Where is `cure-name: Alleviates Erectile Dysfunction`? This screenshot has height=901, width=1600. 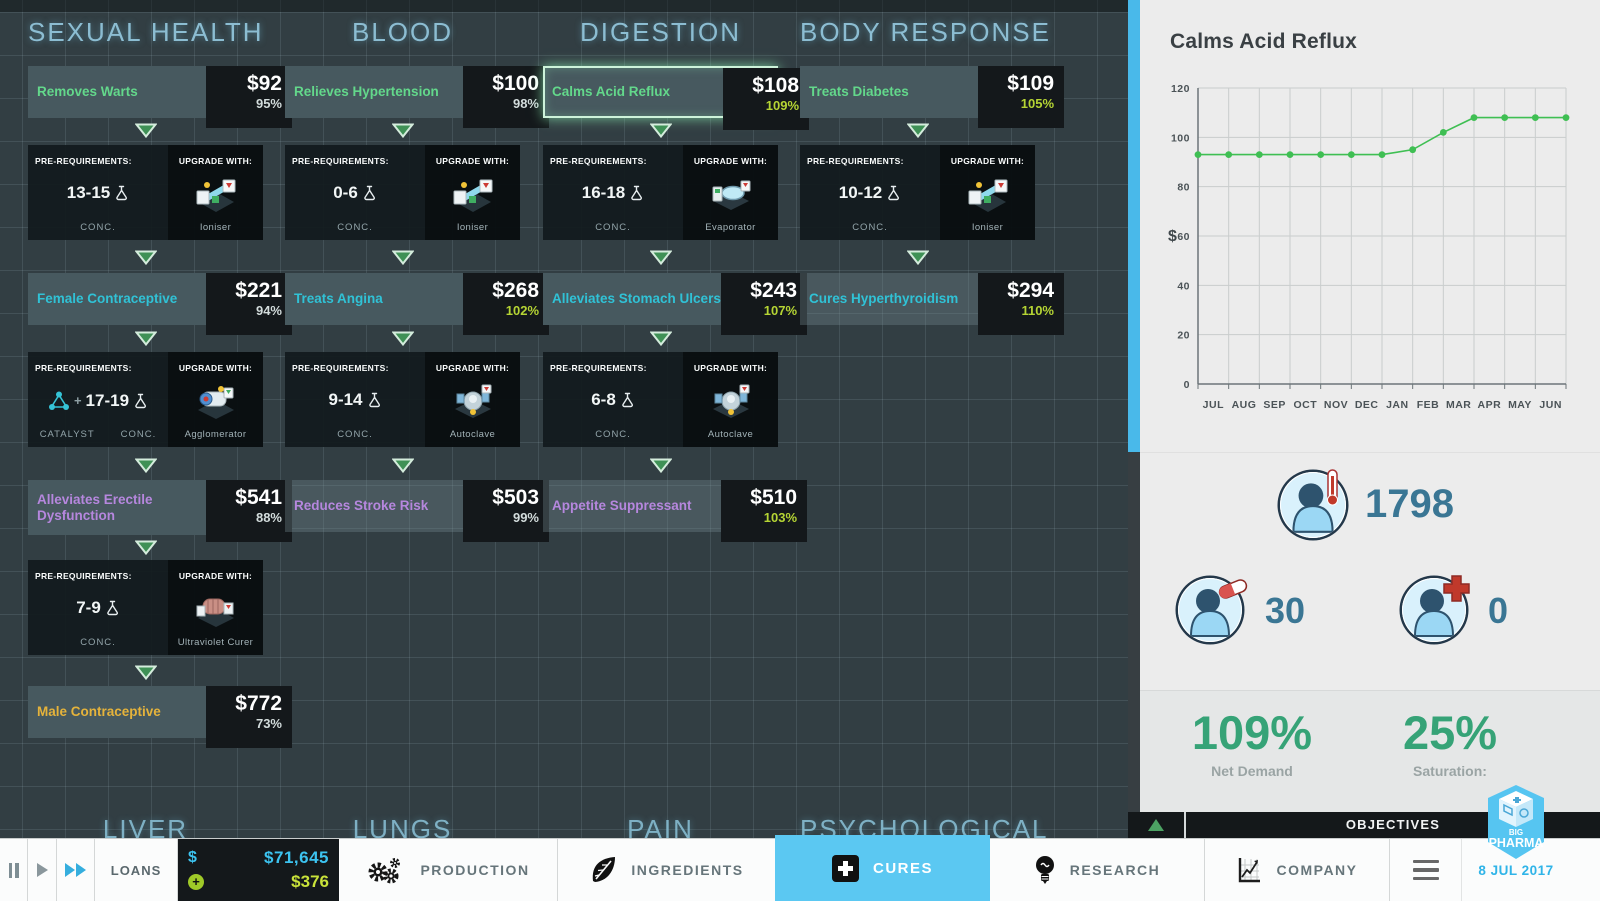
cure-name: Alleviates Erectile Dysfunction is located at coordinates (95, 507).